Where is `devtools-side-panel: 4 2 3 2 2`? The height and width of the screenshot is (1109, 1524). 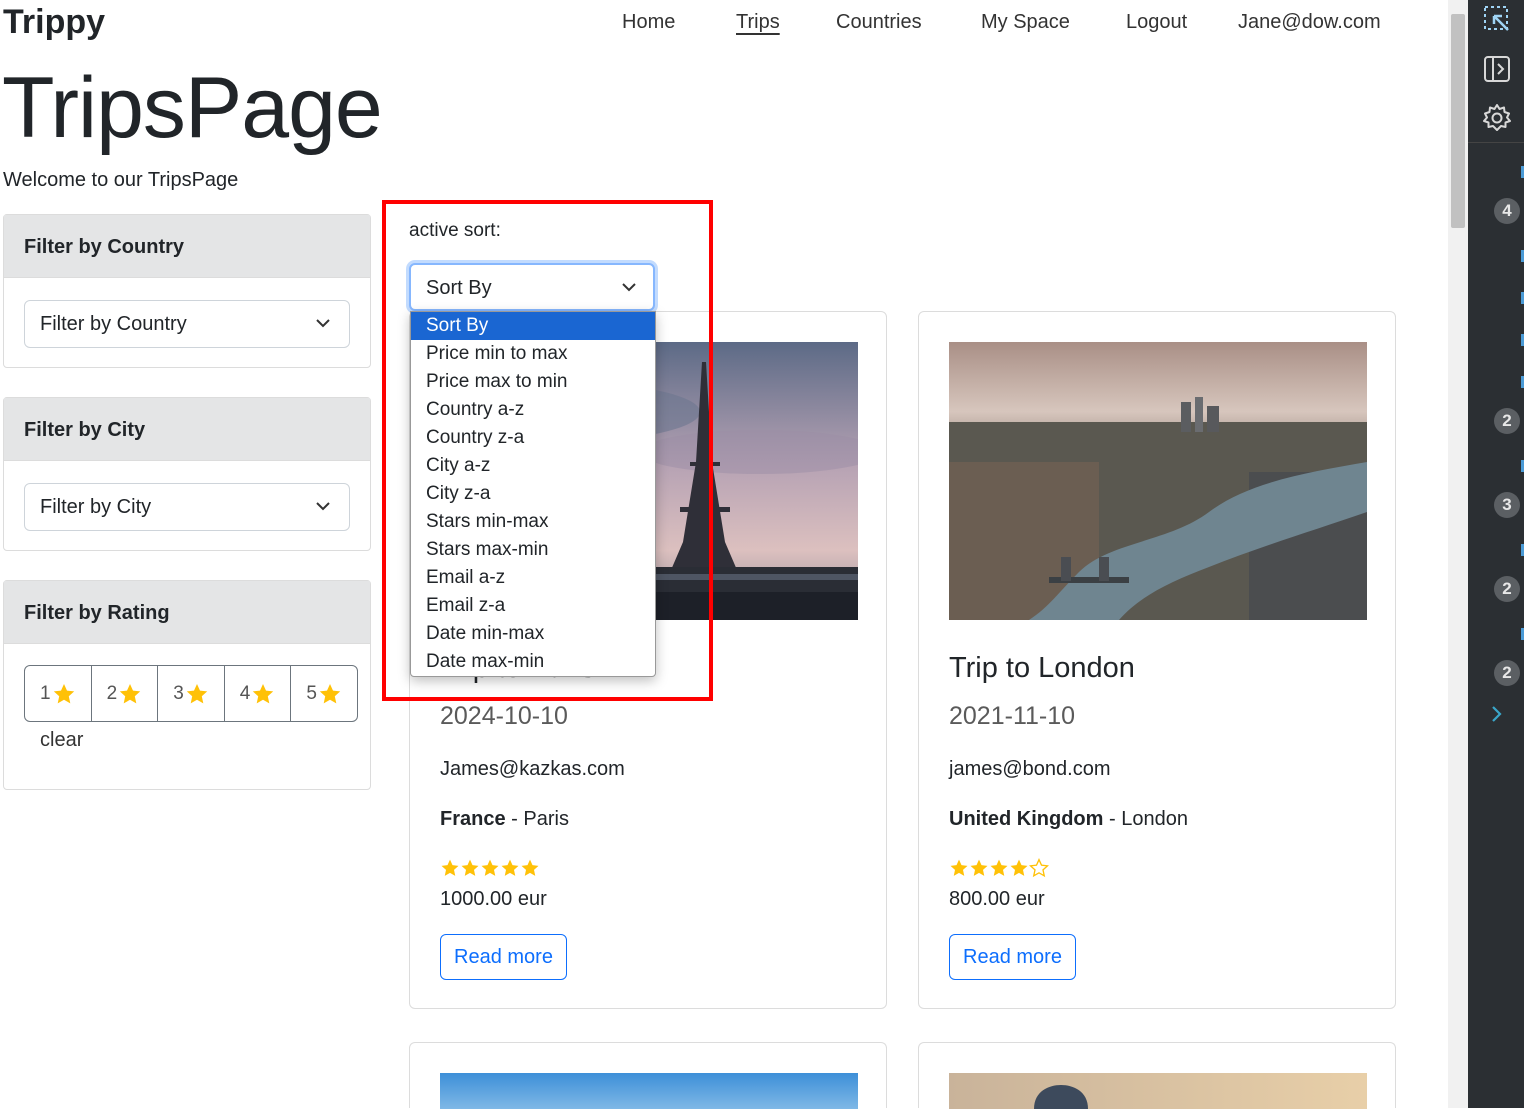 devtools-side-panel: 4 2 3 2 2 is located at coordinates (1496, 554).